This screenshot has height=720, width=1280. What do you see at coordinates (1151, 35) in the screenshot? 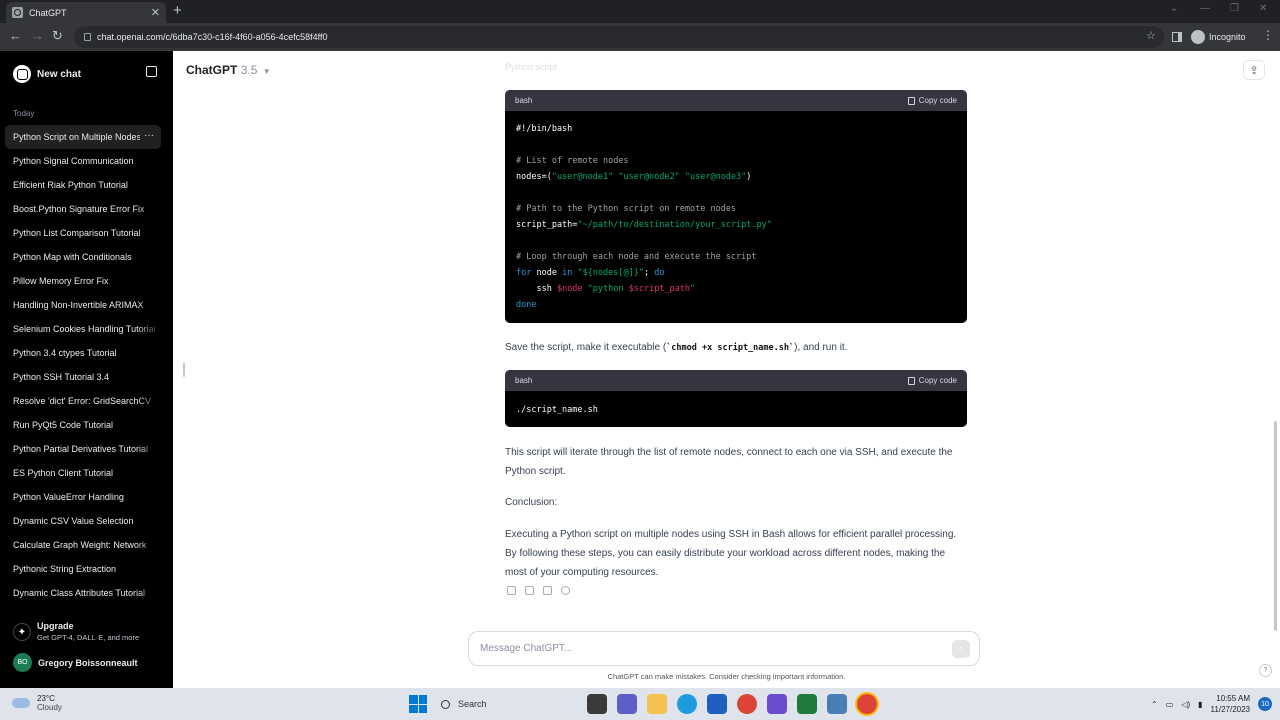
I see `bookmark-star-icon: ☆` at bounding box center [1151, 35].